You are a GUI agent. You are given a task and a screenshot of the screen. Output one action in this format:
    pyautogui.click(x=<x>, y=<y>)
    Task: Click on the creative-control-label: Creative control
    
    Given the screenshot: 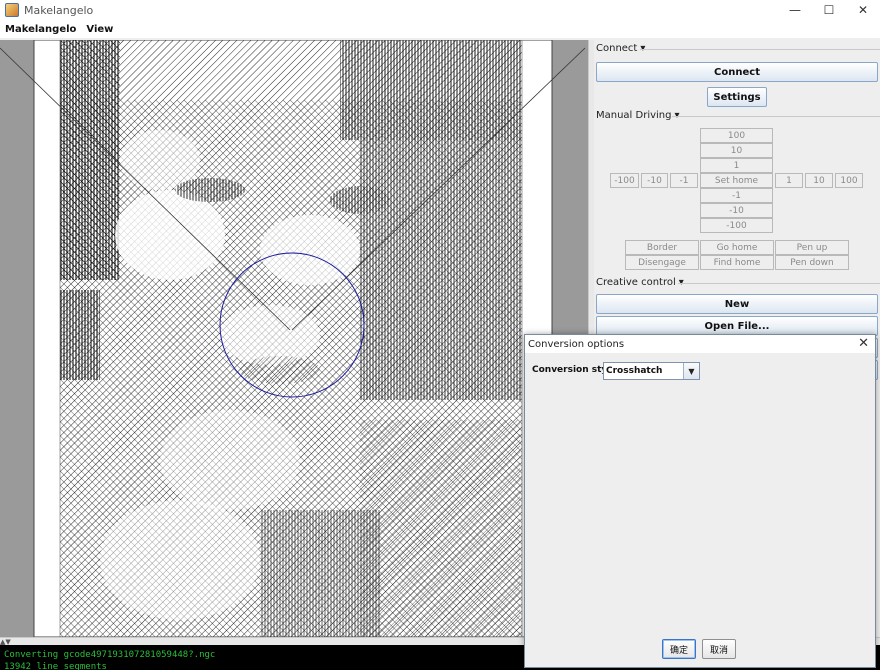 What is the action you would take?
    pyautogui.click(x=636, y=282)
    